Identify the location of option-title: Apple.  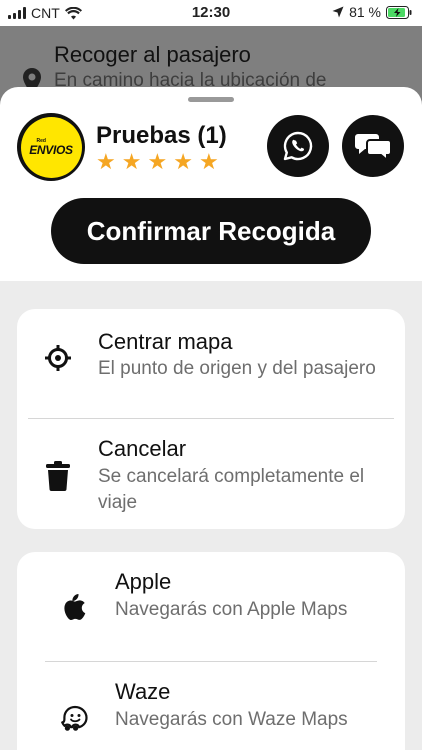
(143, 581).